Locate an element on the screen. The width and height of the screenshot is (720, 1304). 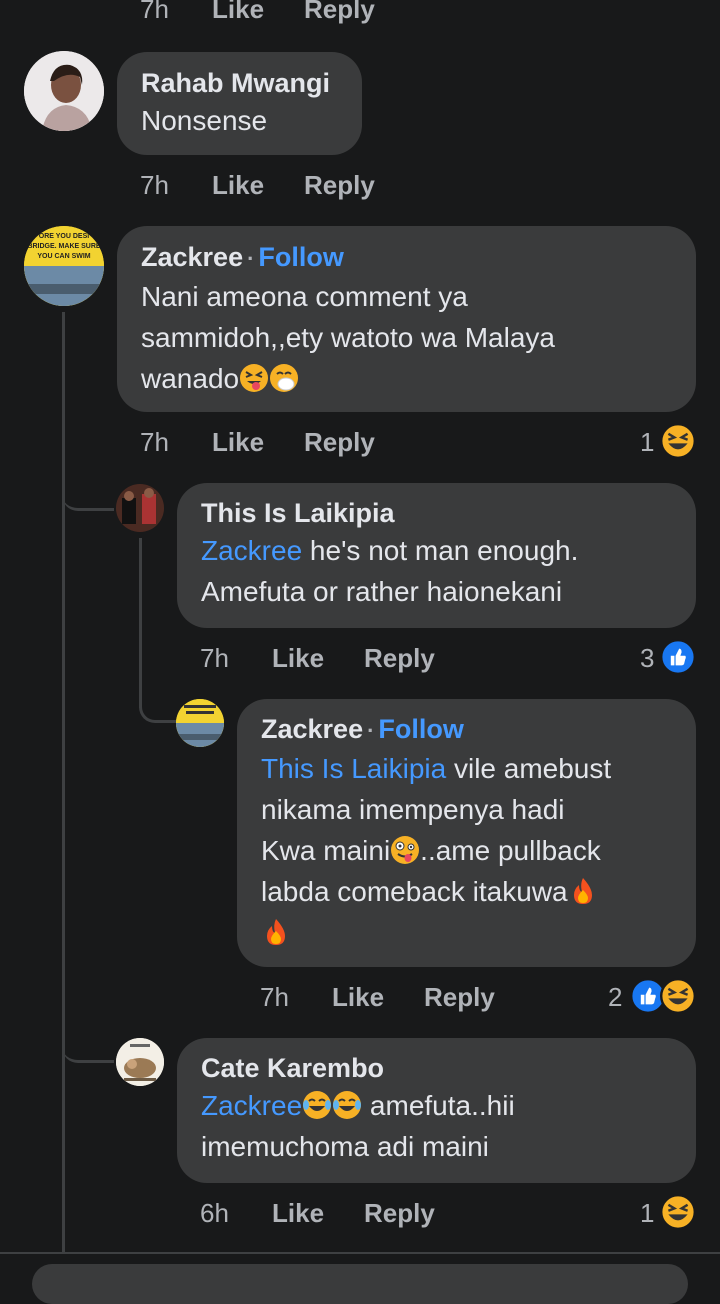
sign-text-1: ORE YOU DESI is located at coordinates (64, 236).